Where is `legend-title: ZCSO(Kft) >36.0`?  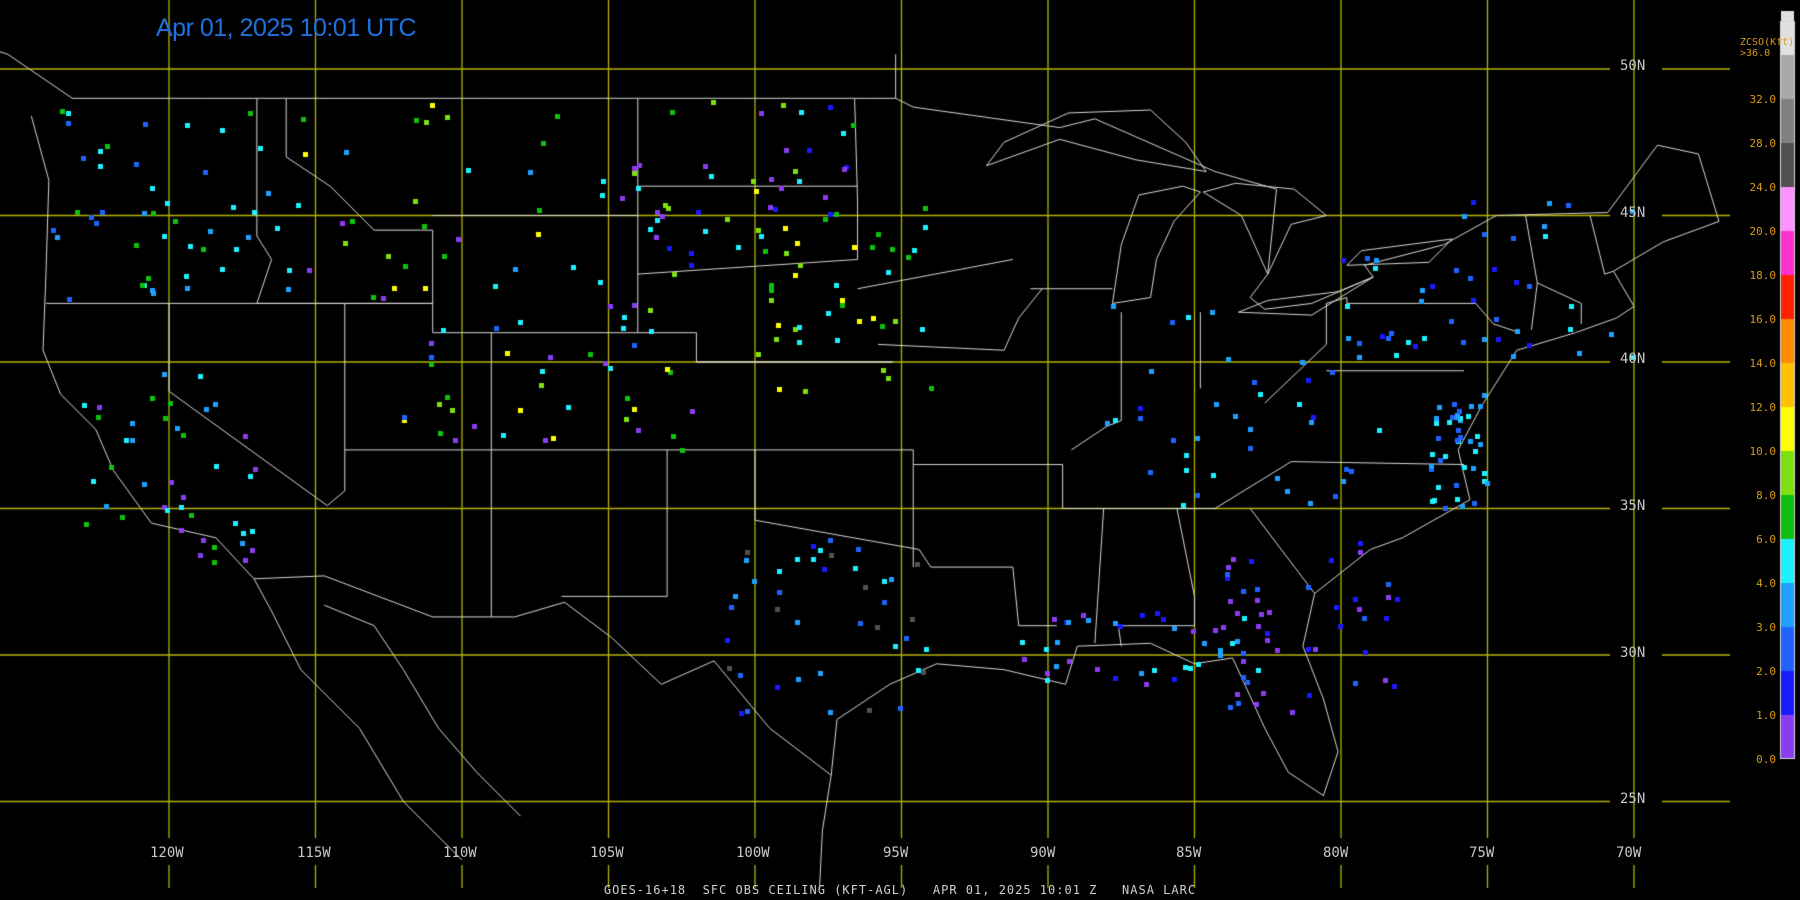 legend-title: ZCSO(Kft) >36.0 is located at coordinates (1767, 48).